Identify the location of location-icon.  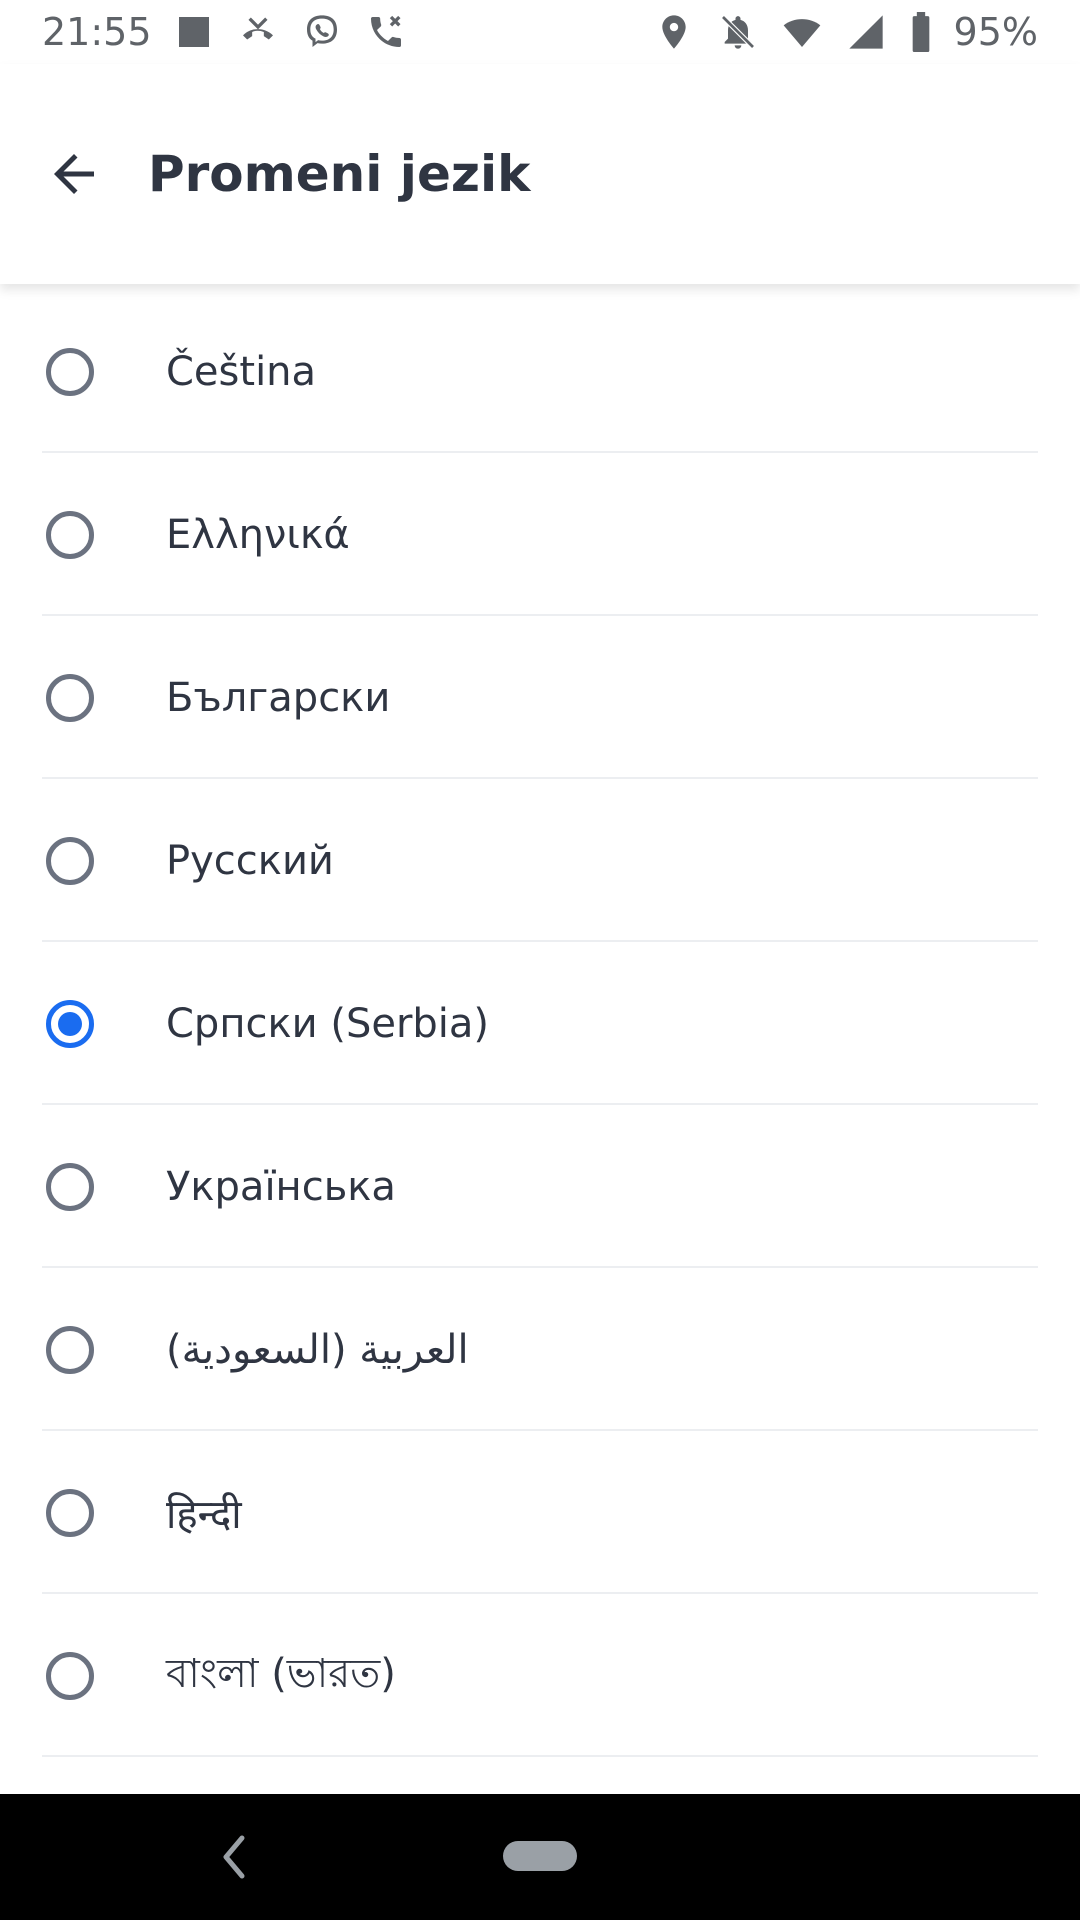
(674, 32).